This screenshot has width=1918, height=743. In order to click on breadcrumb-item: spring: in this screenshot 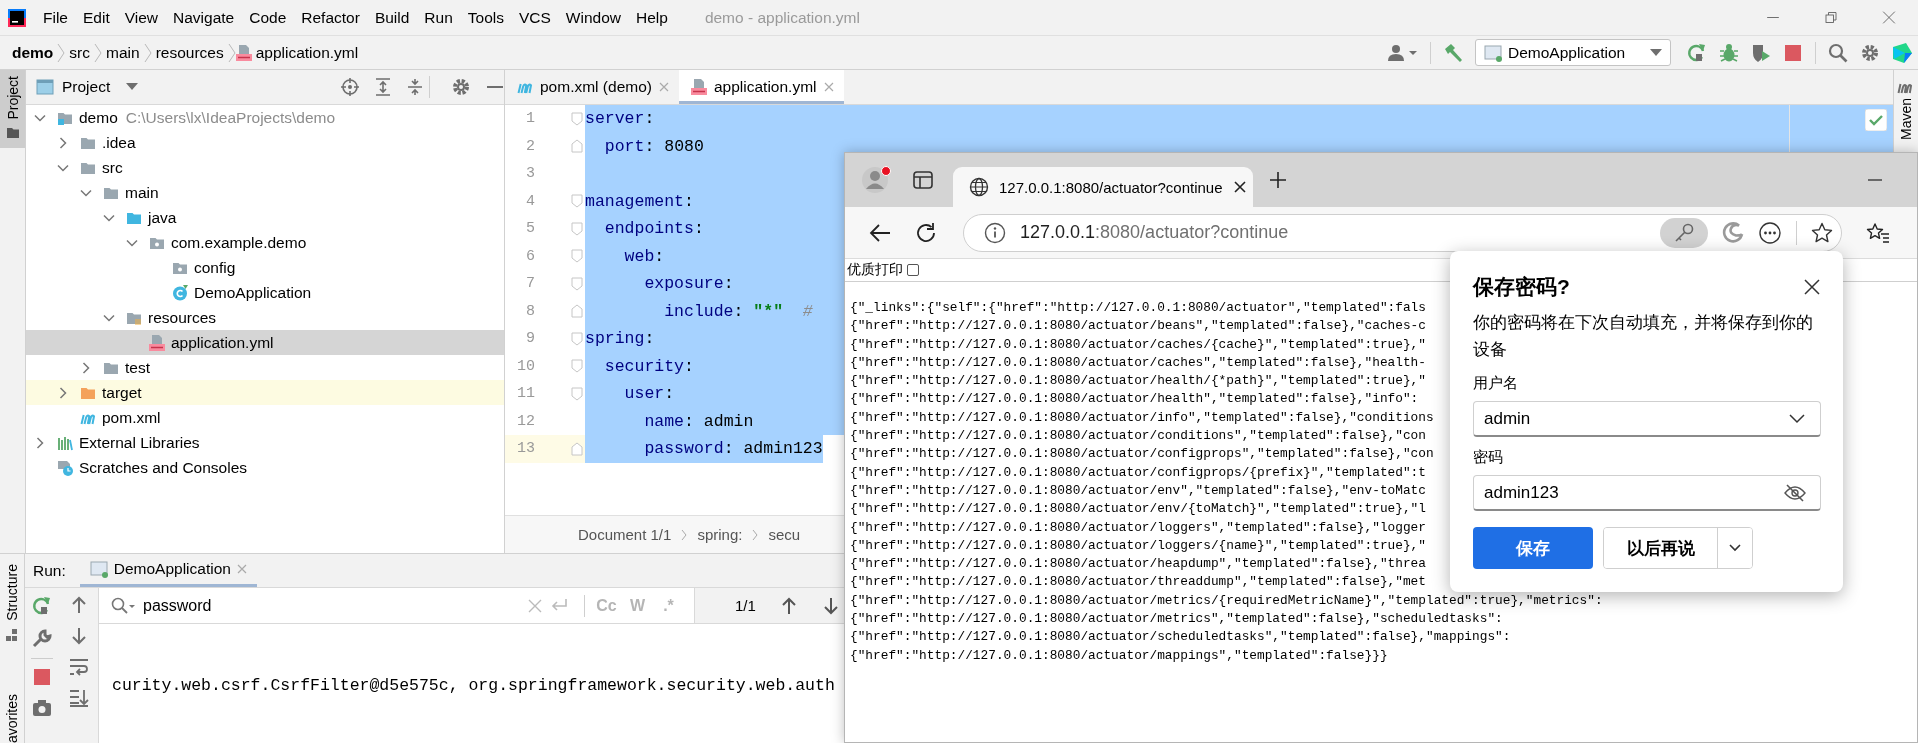, I will do `click(720, 534)`.